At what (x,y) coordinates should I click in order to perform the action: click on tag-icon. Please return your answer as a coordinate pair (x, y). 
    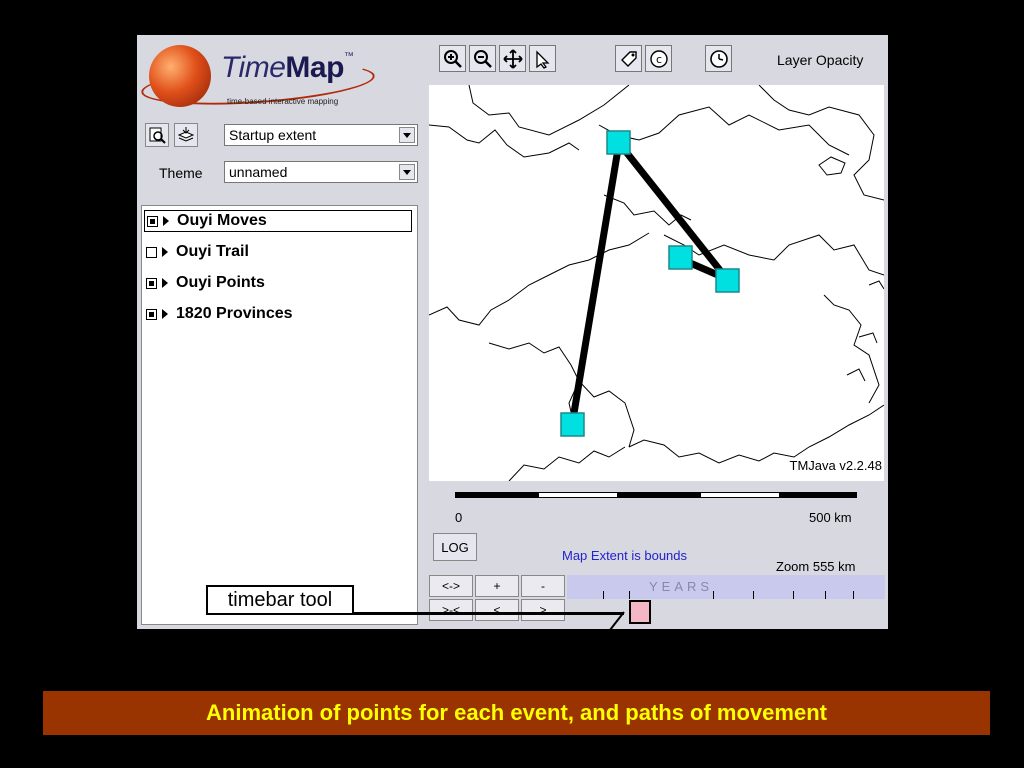
    Looking at the image, I should click on (628, 58).